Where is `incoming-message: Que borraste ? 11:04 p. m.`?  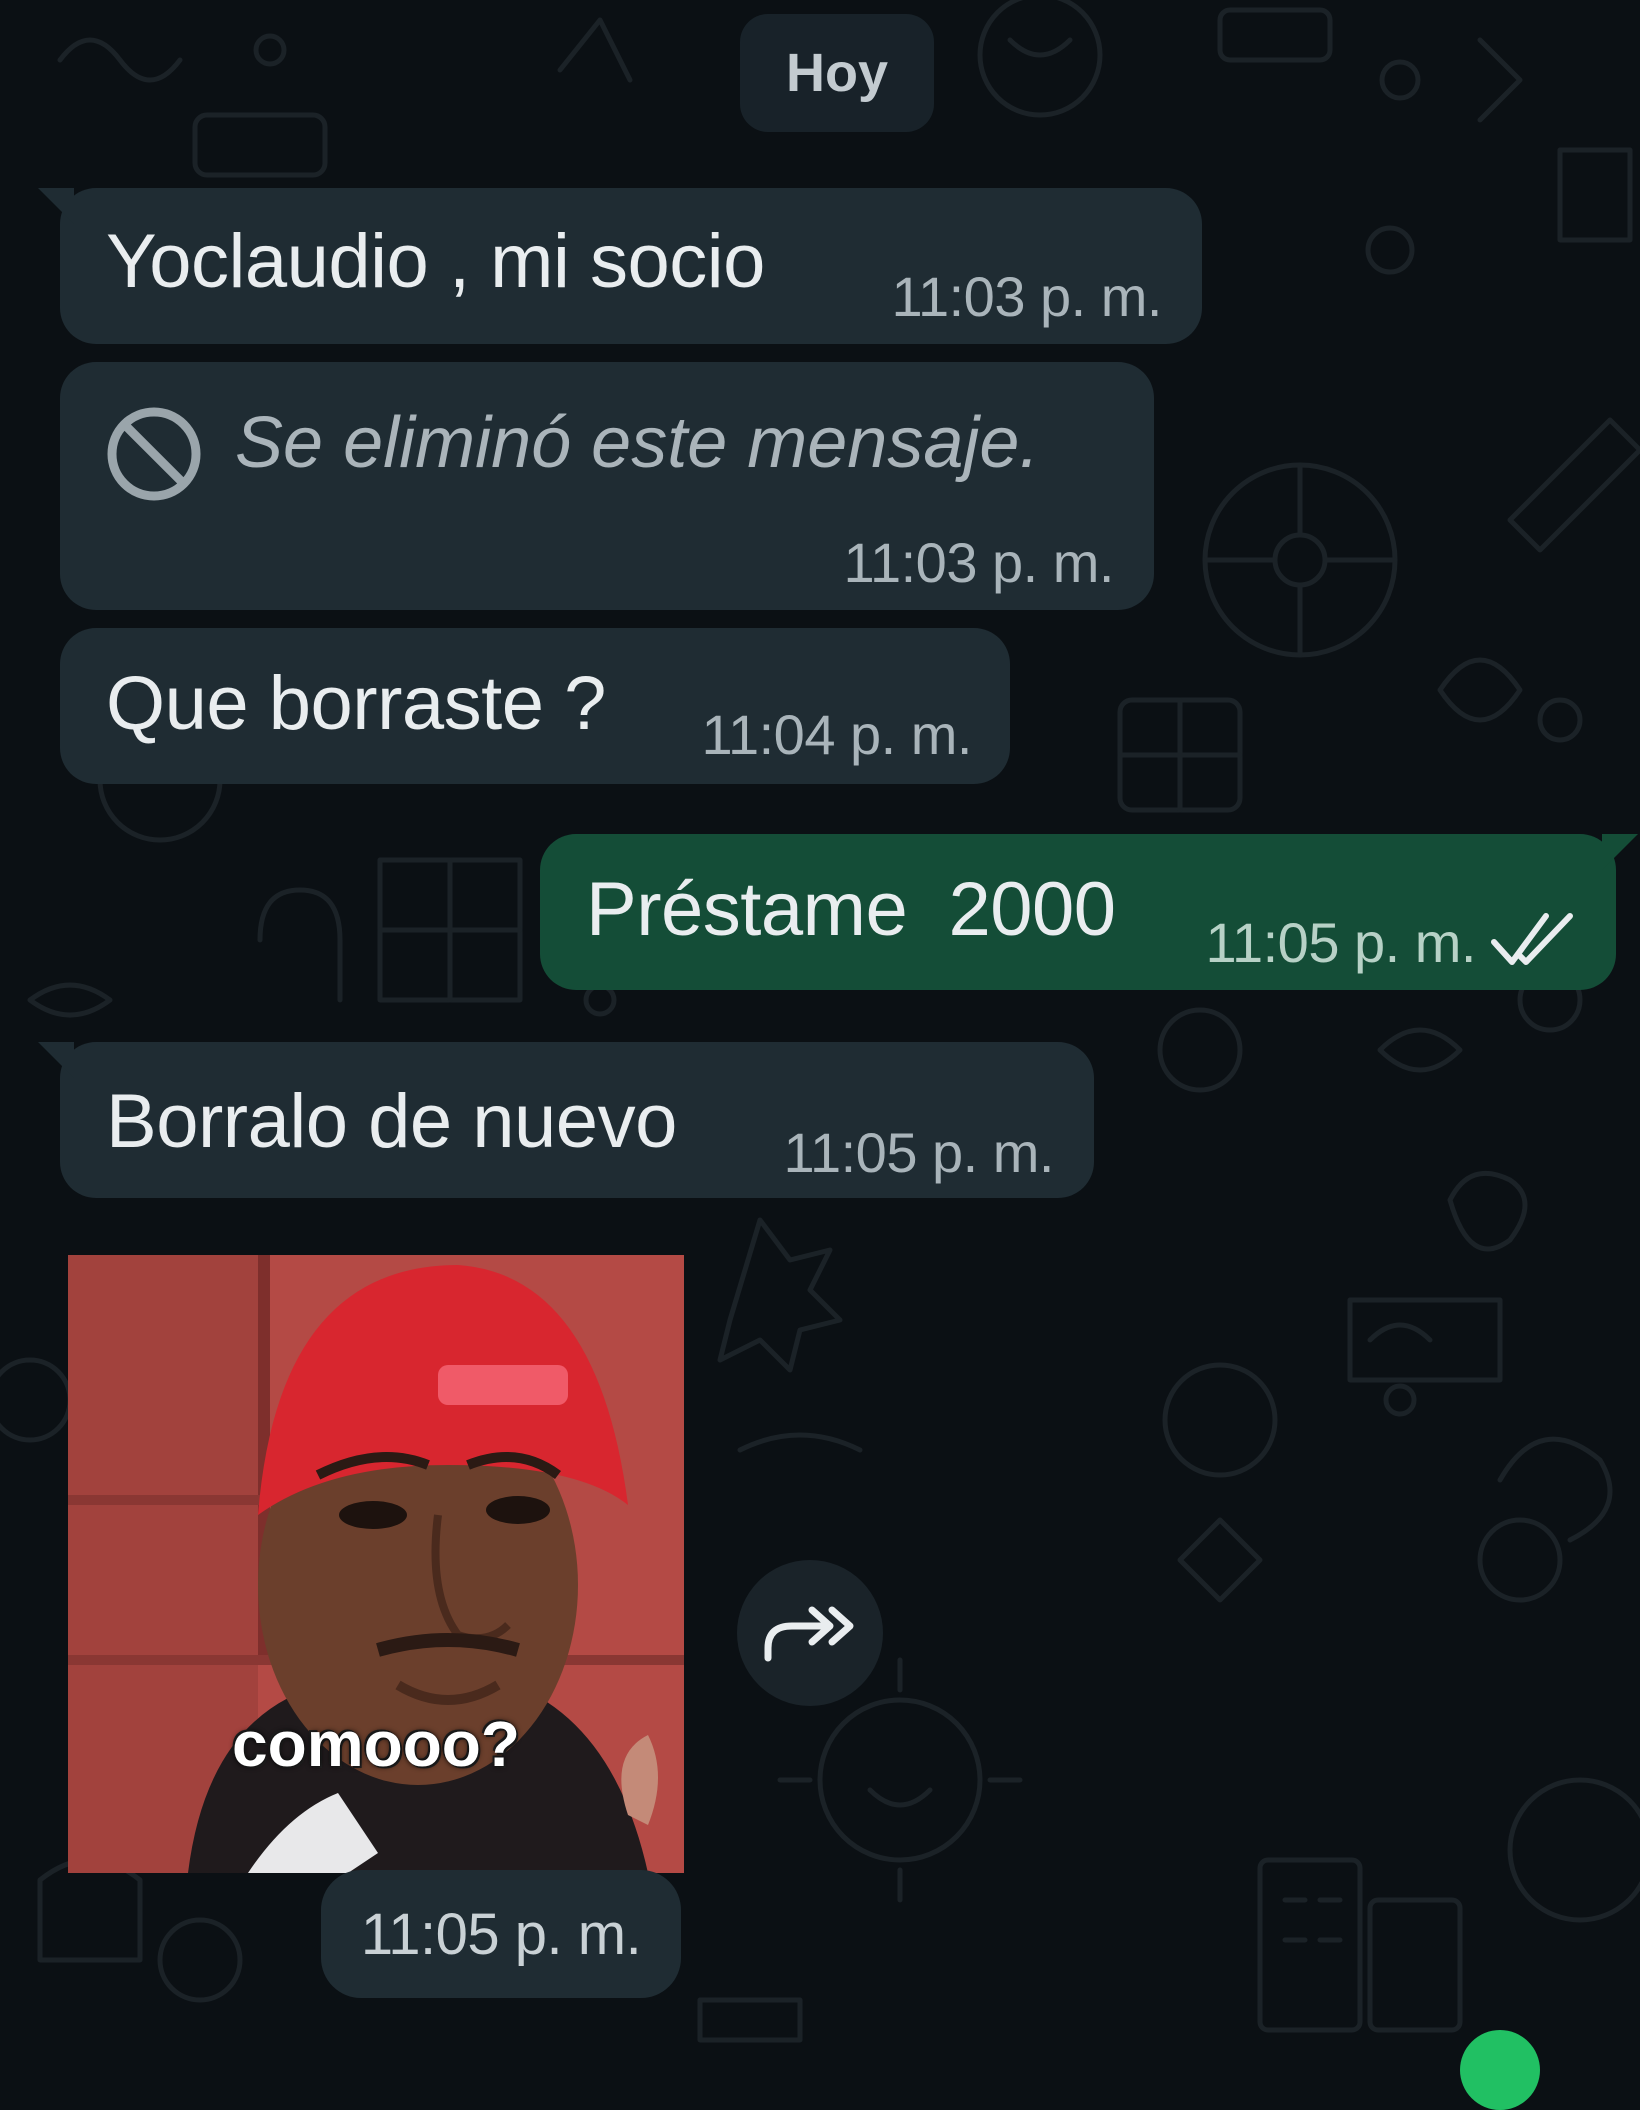 incoming-message: Que borraste ? 11:04 p. m. is located at coordinates (535, 706).